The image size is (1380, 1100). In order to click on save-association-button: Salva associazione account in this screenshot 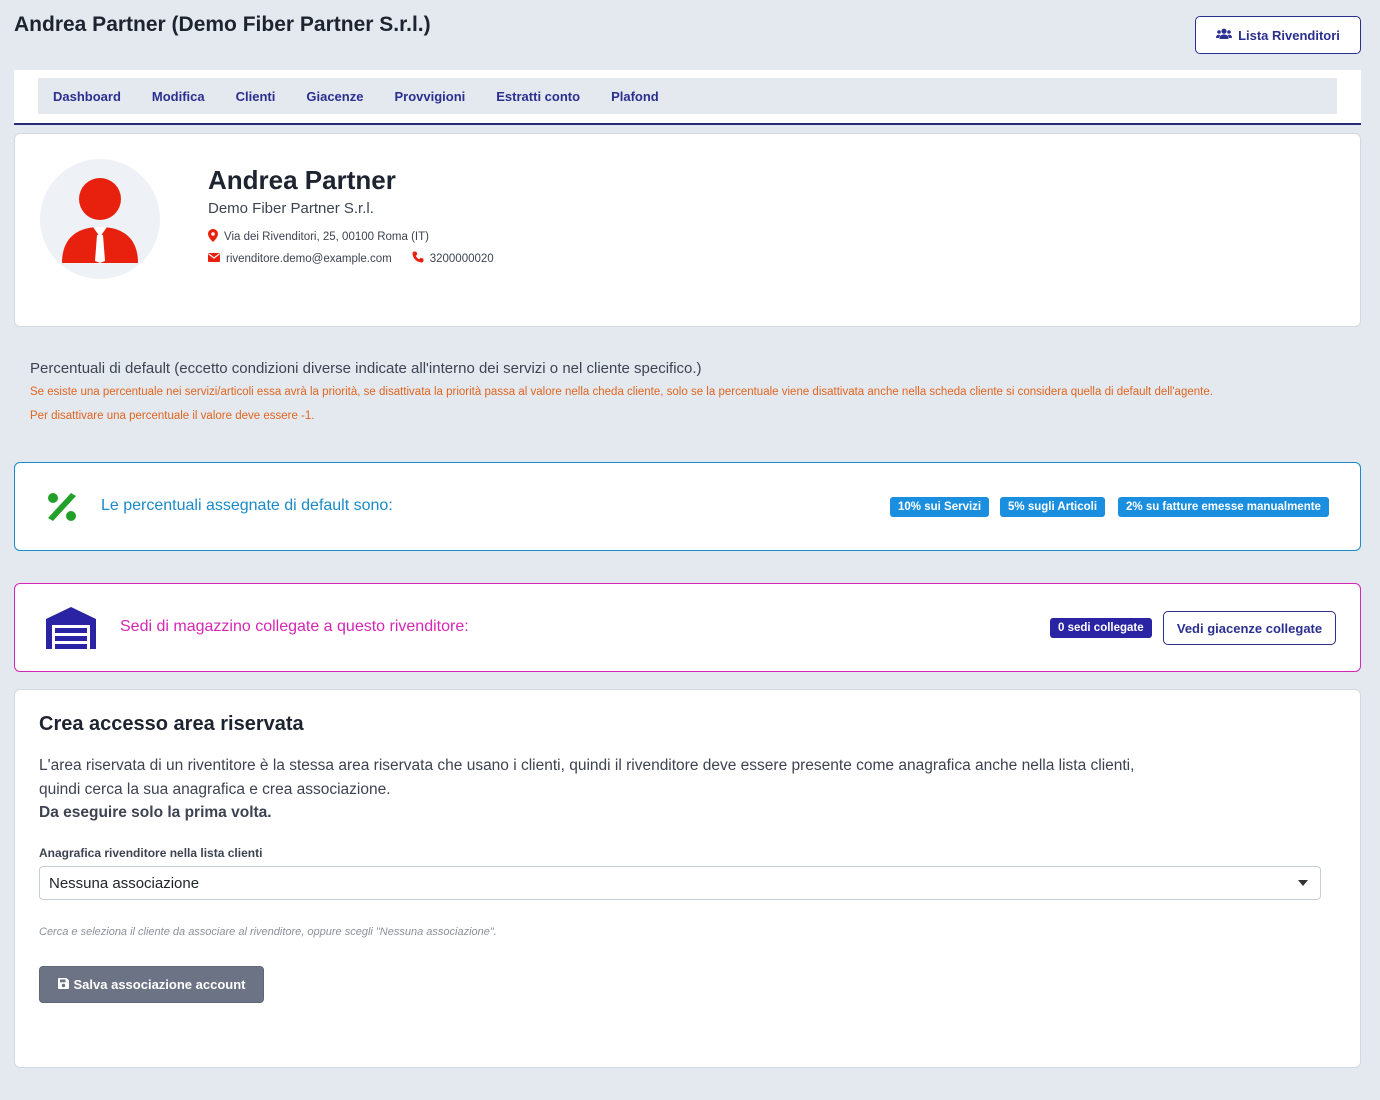, I will do `click(151, 984)`.